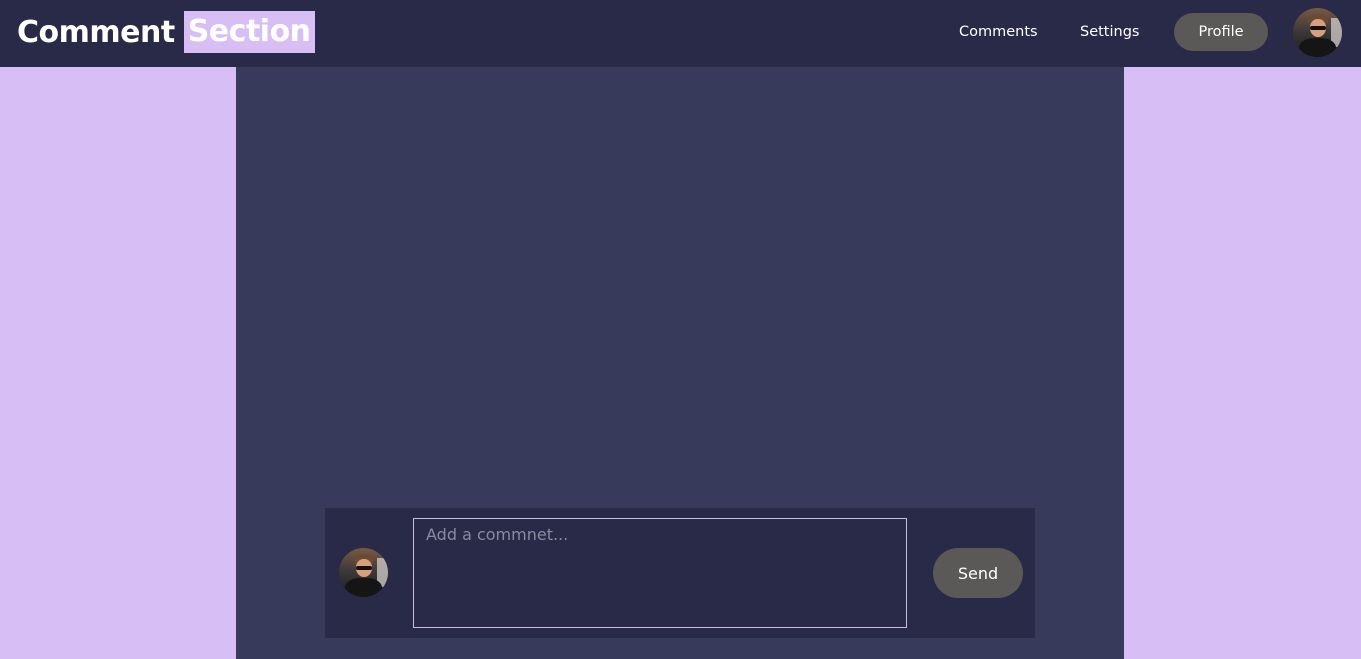  What do you see at coordinates (978, 573) in the screenshot?
I see `send-button: Send` at bounding box center [978, 573].